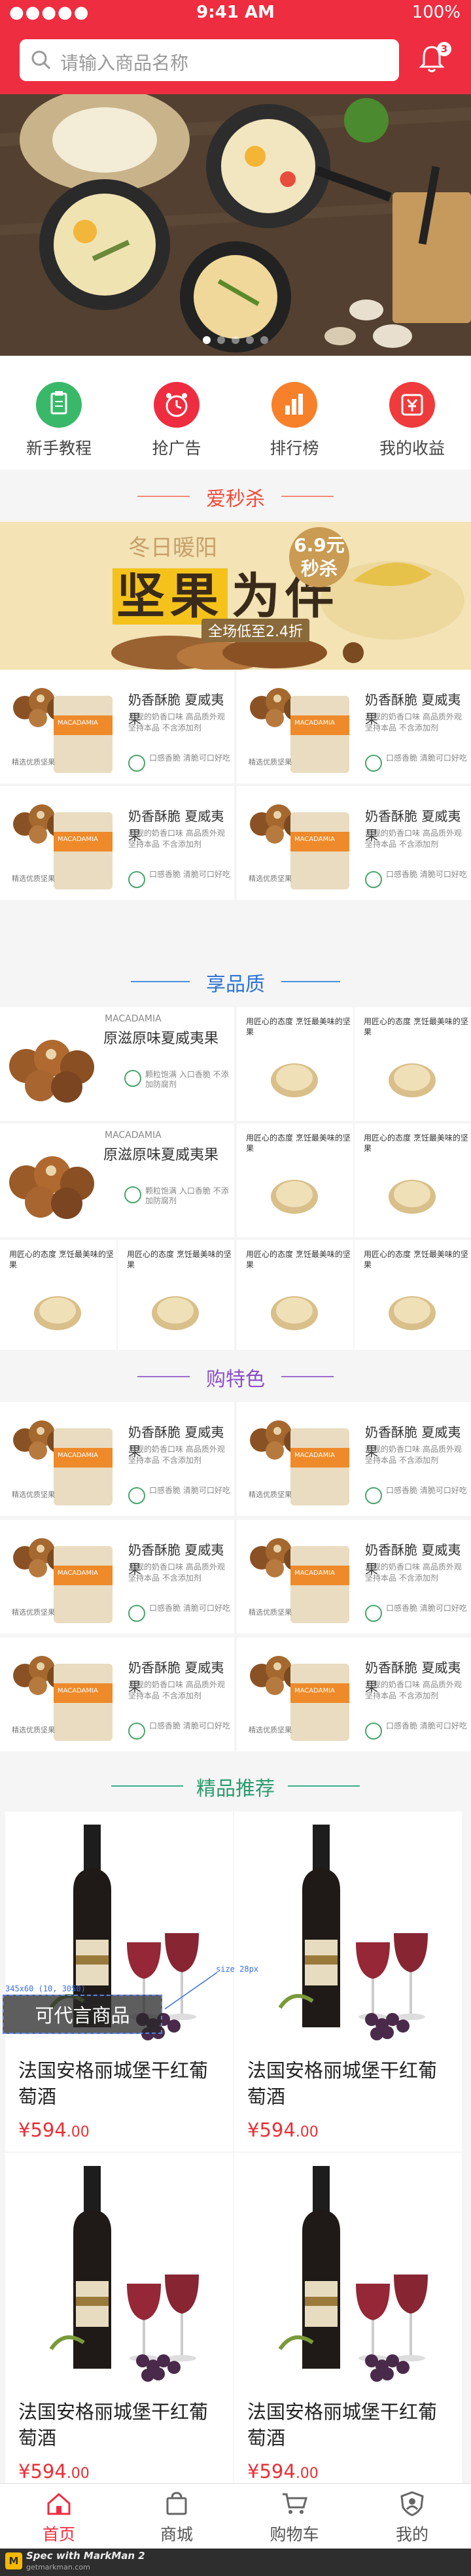 Image resolution: width=471 pixels, height=2576 pixels. I want to click on bar-chart-icon, so click(294, 405).